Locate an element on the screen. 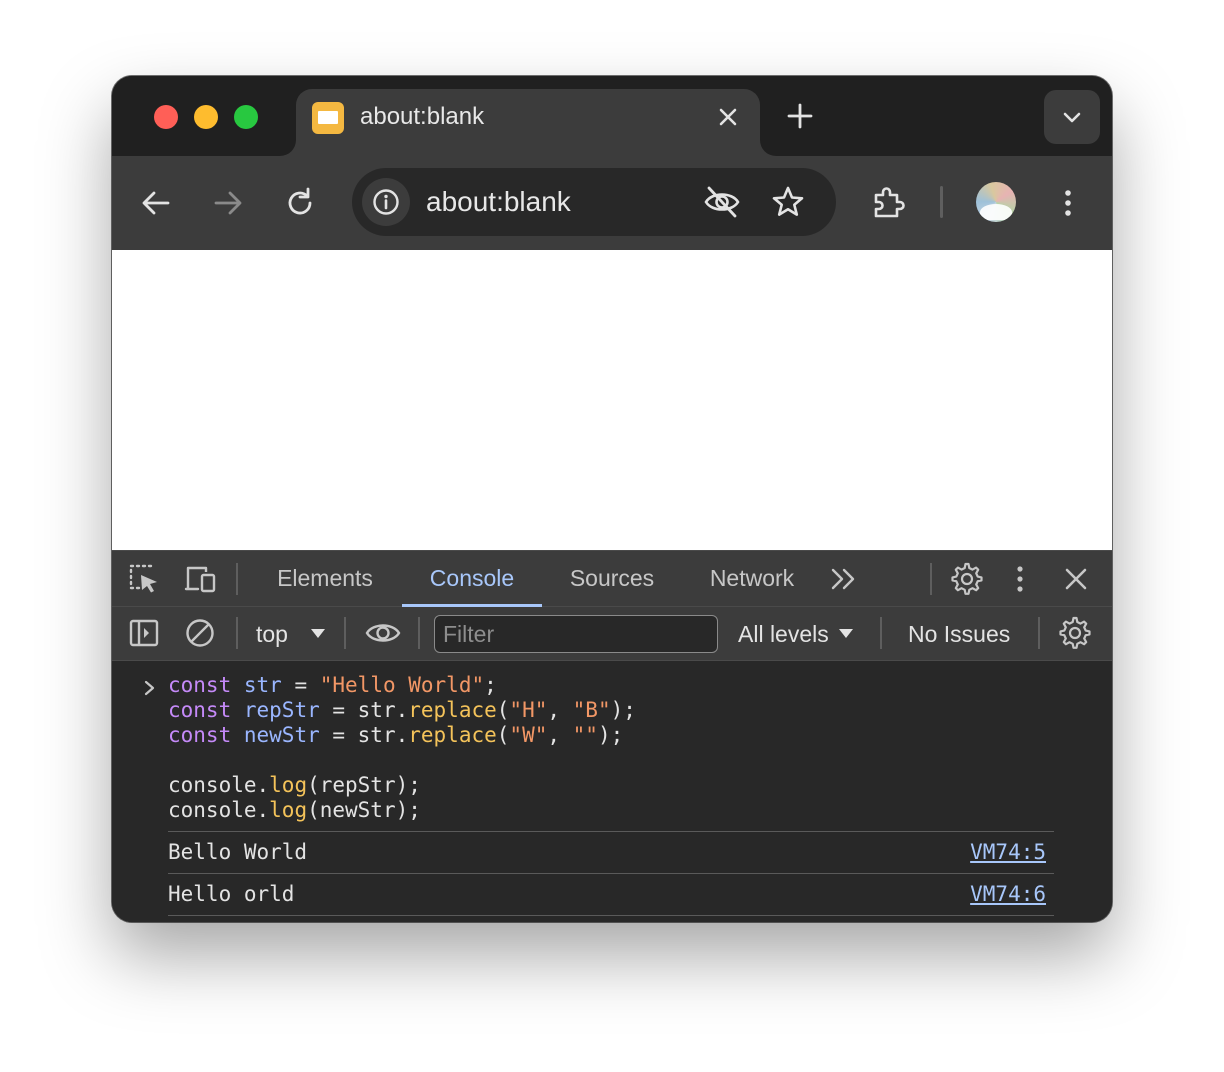 This screenshot has width=1224, height=1072. code-line: const str = "Hello World"; is located at coordinates (402, 685).